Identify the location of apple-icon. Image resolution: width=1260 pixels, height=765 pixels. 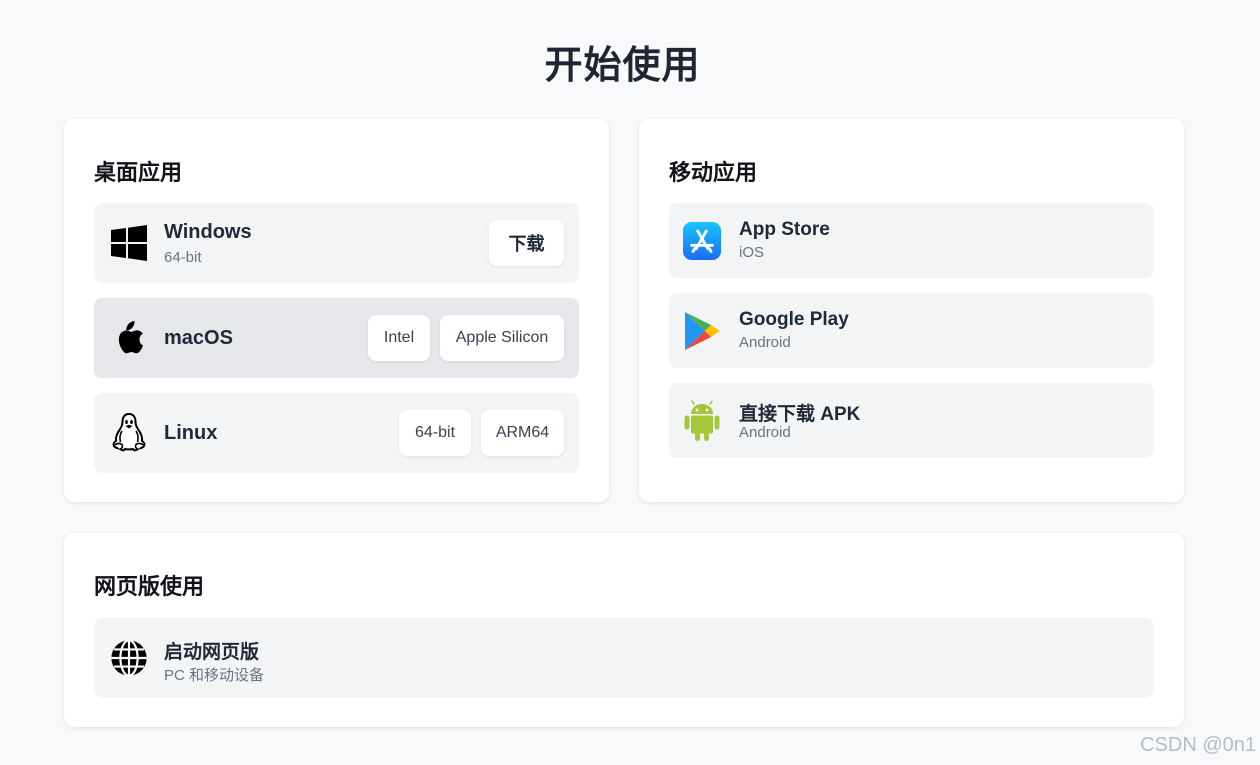
(129, 338).